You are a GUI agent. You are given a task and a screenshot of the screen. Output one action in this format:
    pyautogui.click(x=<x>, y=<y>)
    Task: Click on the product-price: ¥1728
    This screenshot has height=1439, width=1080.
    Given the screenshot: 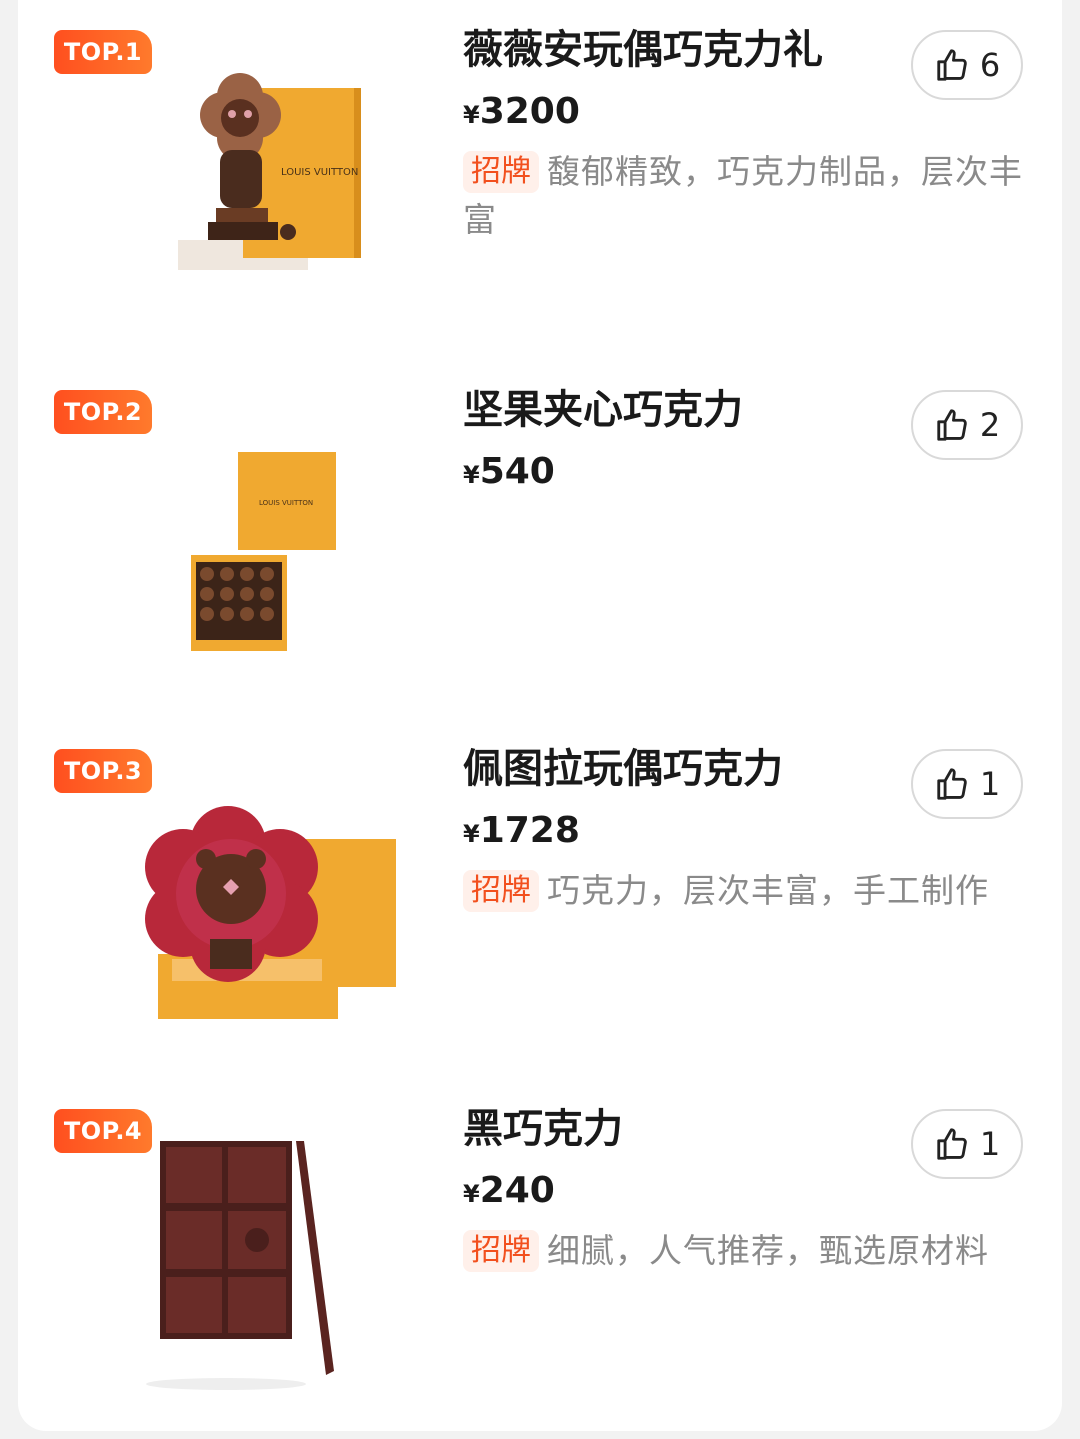 What is the action you would take?
    pyautogui.click(x=521, y=834)
    